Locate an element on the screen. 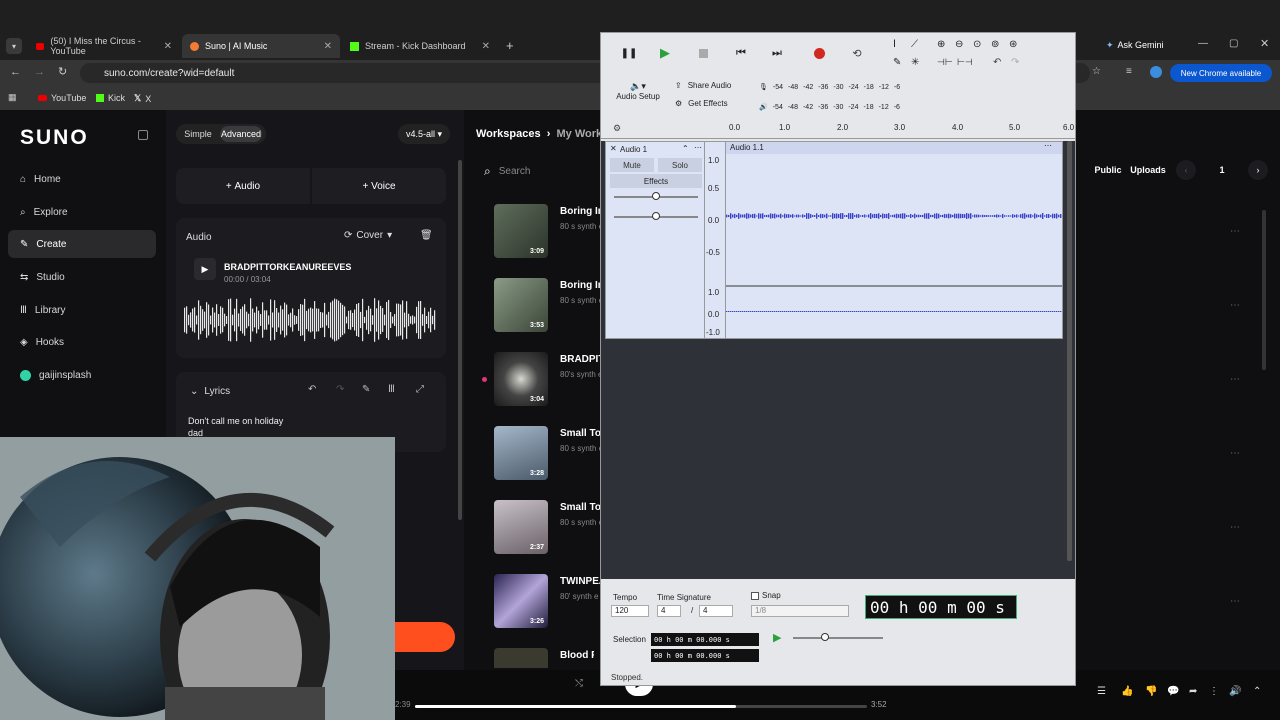 This screenshot has width=1280, height=720. play-at-speed-button: ▶ is located at coordinates (777, 637).